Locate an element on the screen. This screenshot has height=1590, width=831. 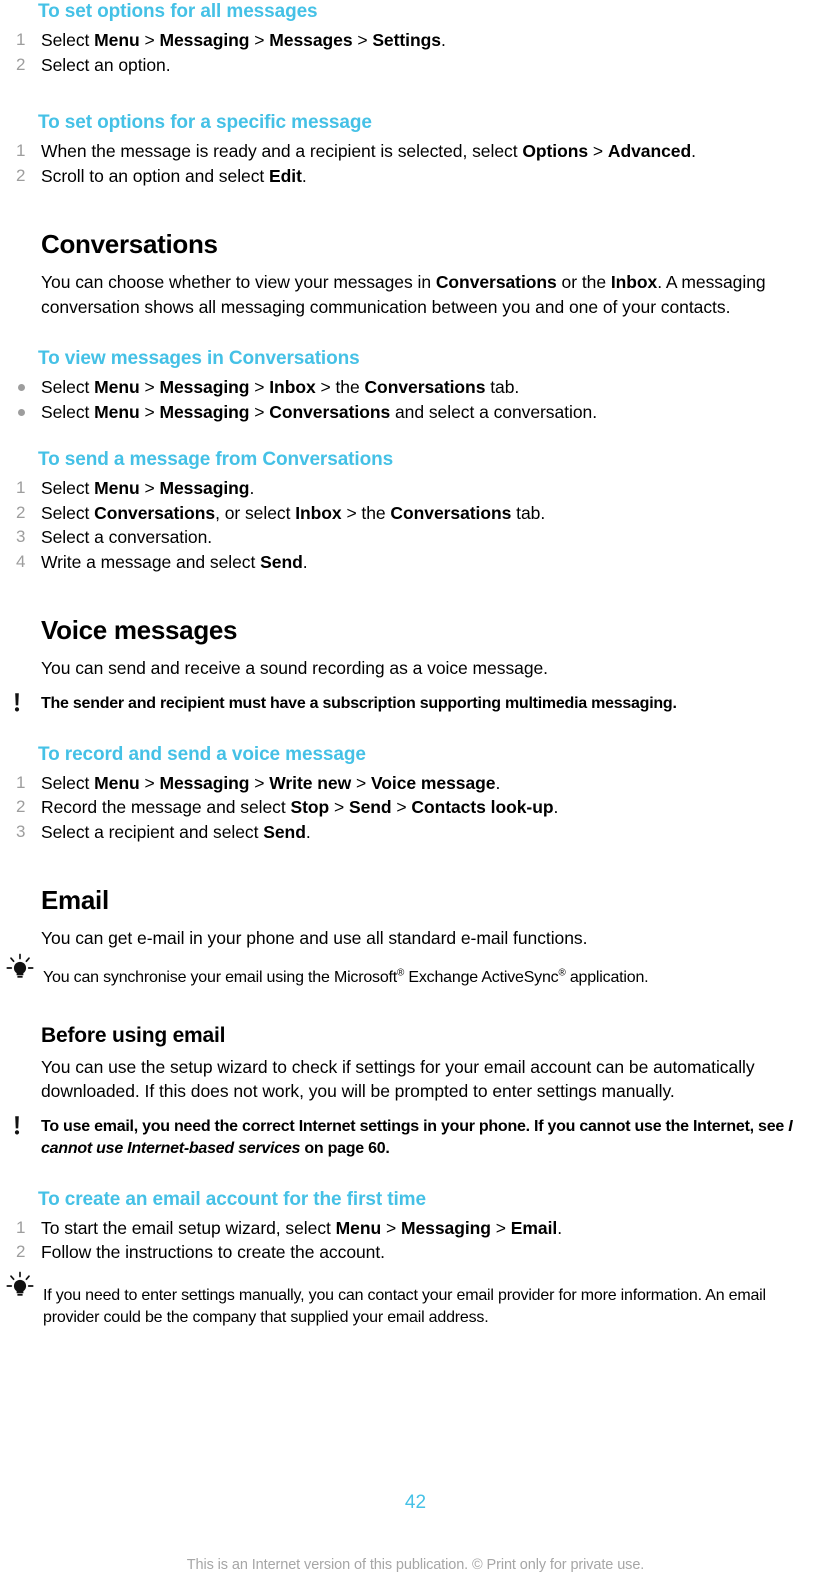
list-item: 2 Select an option. is located at coordinates (410, 65).